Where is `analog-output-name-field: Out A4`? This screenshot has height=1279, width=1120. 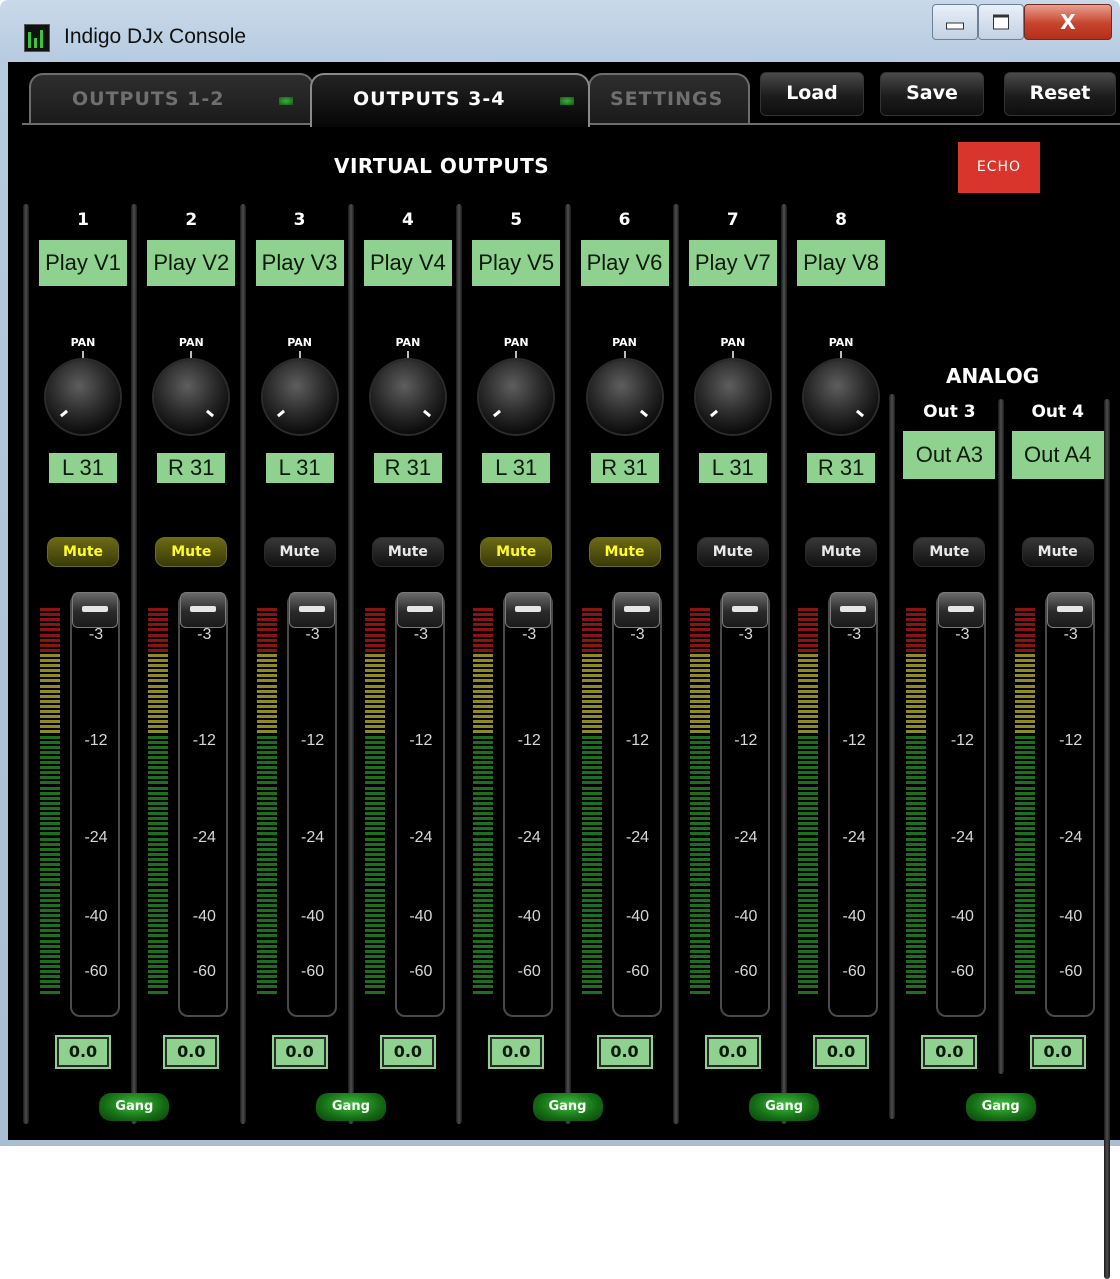
analog-output-name-field: Out A4 is located at coordinates (1057, 455).